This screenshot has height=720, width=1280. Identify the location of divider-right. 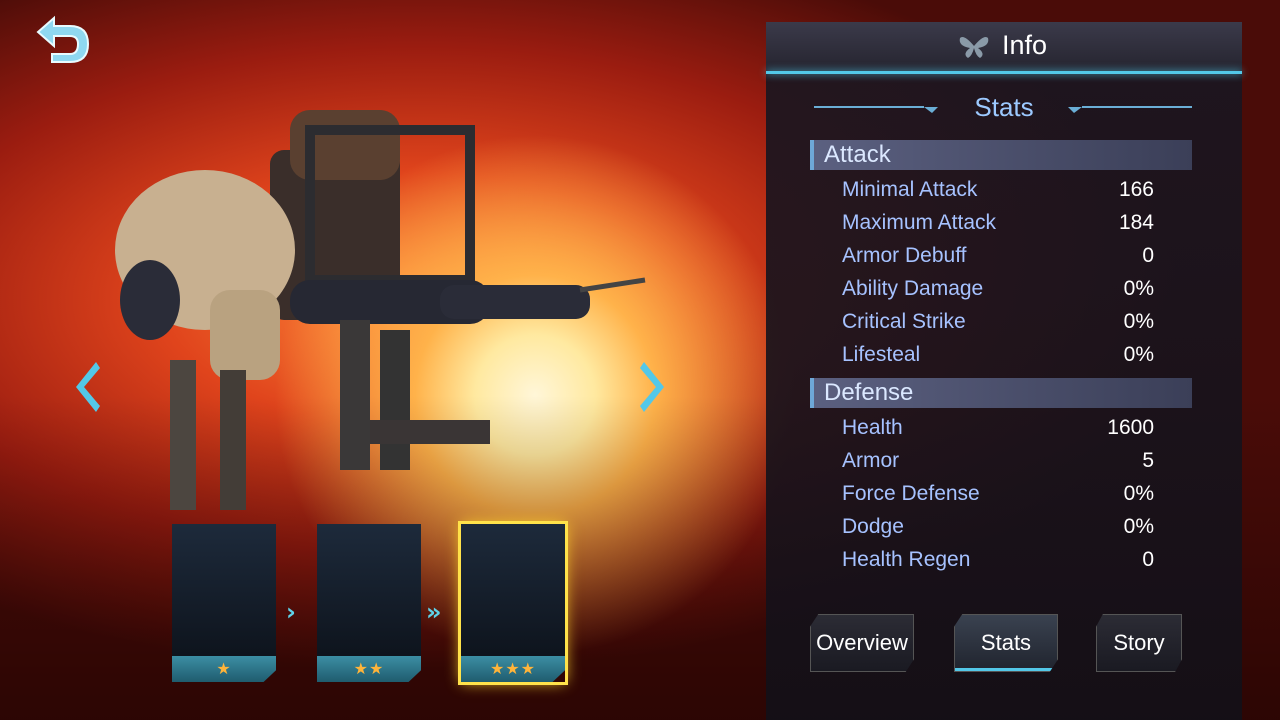
(1130, 109).